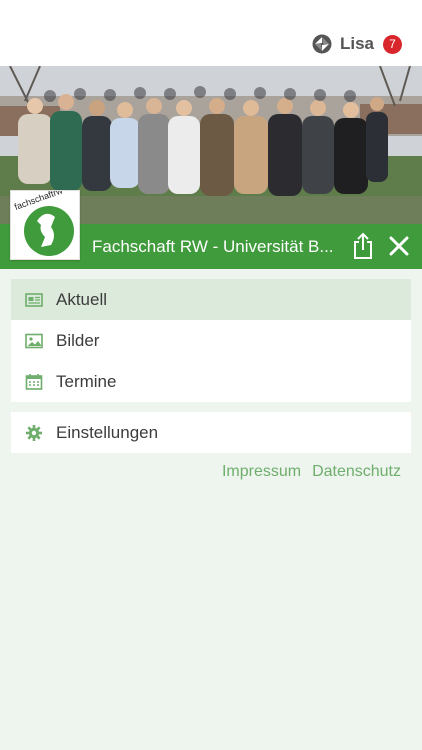 Image resolution: width=422 pixels, height=750 pixels. What do you see at coordinates (211, 33) in the screenshot?
I see `top-bar: Lisa 7` at bounding box center [211, 33].